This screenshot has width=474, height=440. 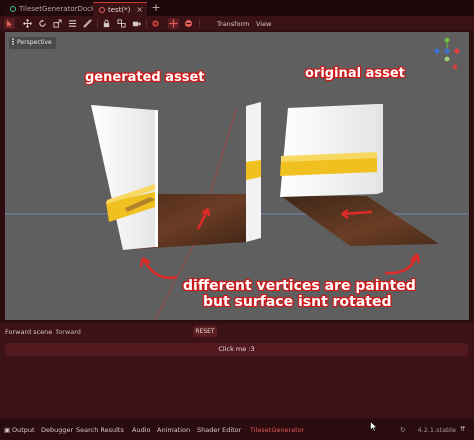 What do you see at coordinates (355, 73) in the screenshot?
I see `original-asset-label: original asset` at bounding box center [355, 73].